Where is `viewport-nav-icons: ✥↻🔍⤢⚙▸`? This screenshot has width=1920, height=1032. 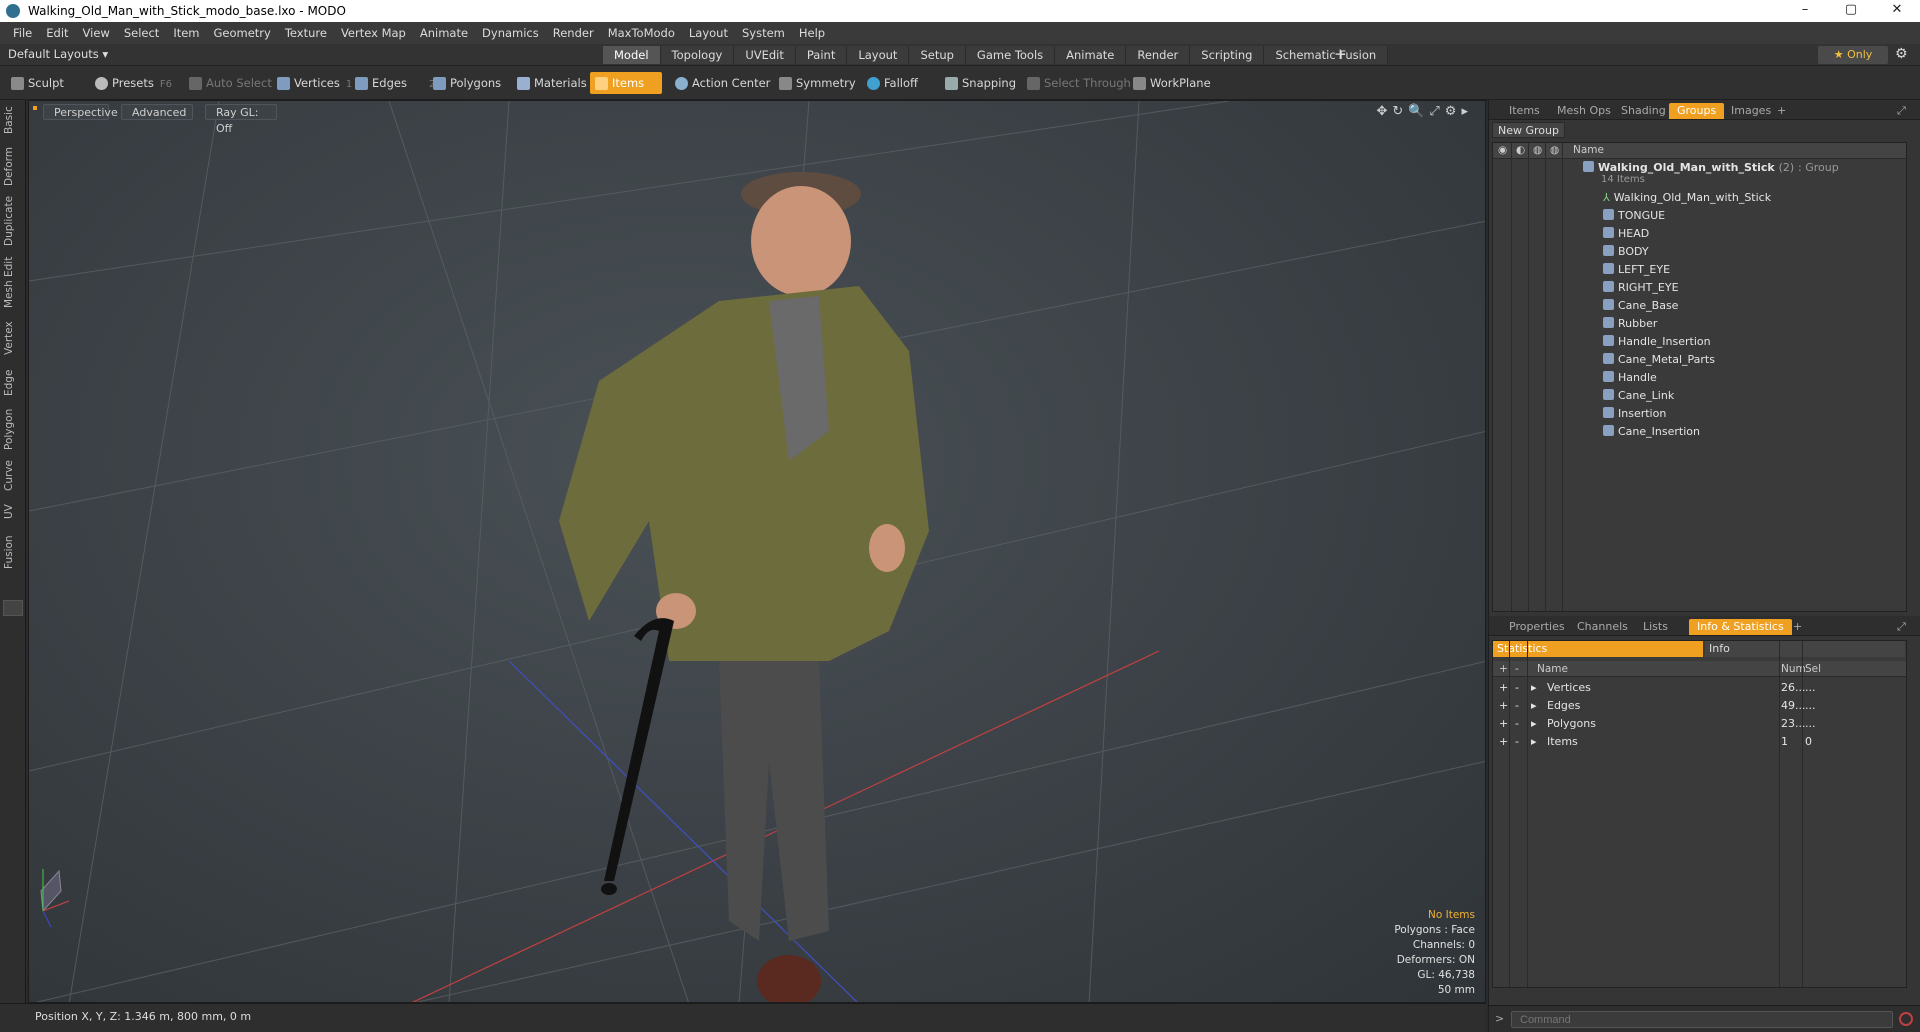 viewport-nav-icons: ✥↻🔍⤢⚙▸ is located at coordinates (1424, 111).